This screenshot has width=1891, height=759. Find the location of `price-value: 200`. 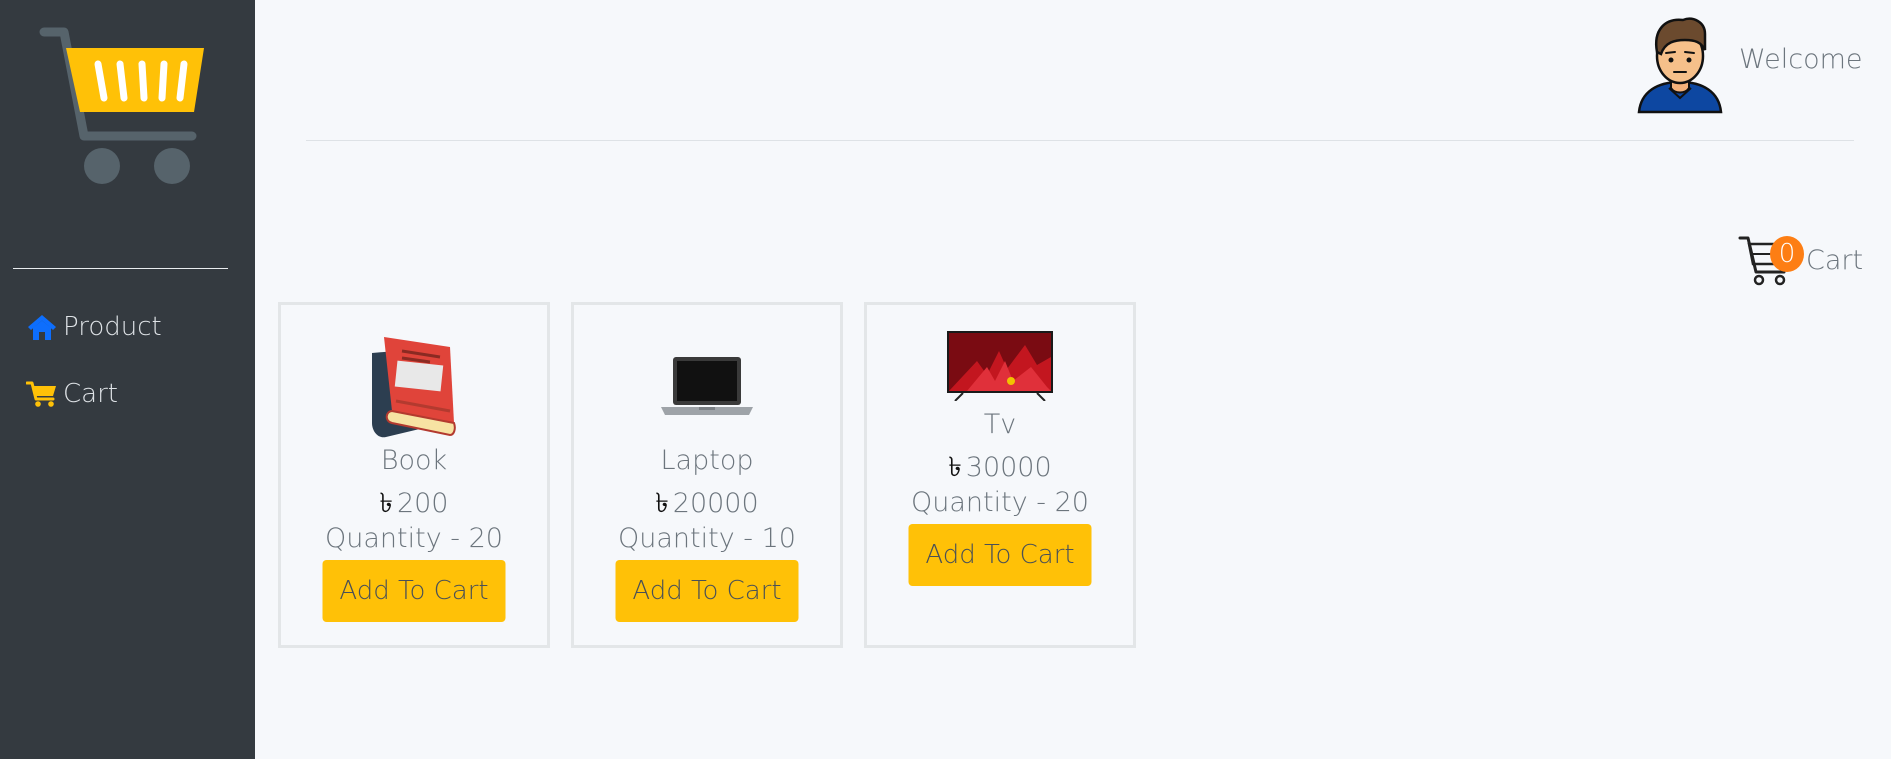

price-value: 200 is located at coordinates (422, 503).